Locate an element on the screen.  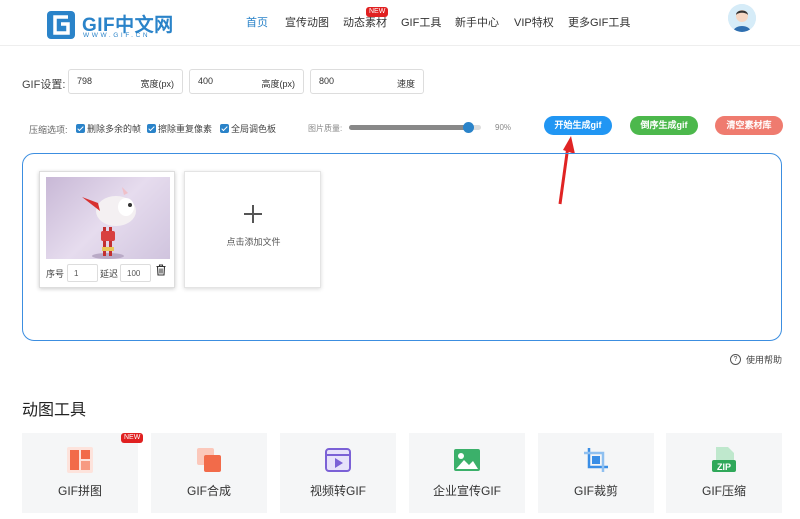
tools-section-title: 动图工具 is located at coordinates (54, 410).